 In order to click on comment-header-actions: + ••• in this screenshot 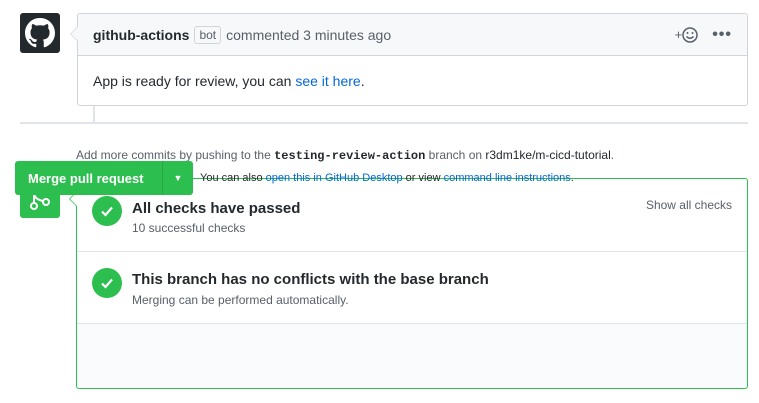, I will do `click(703, 34)`.